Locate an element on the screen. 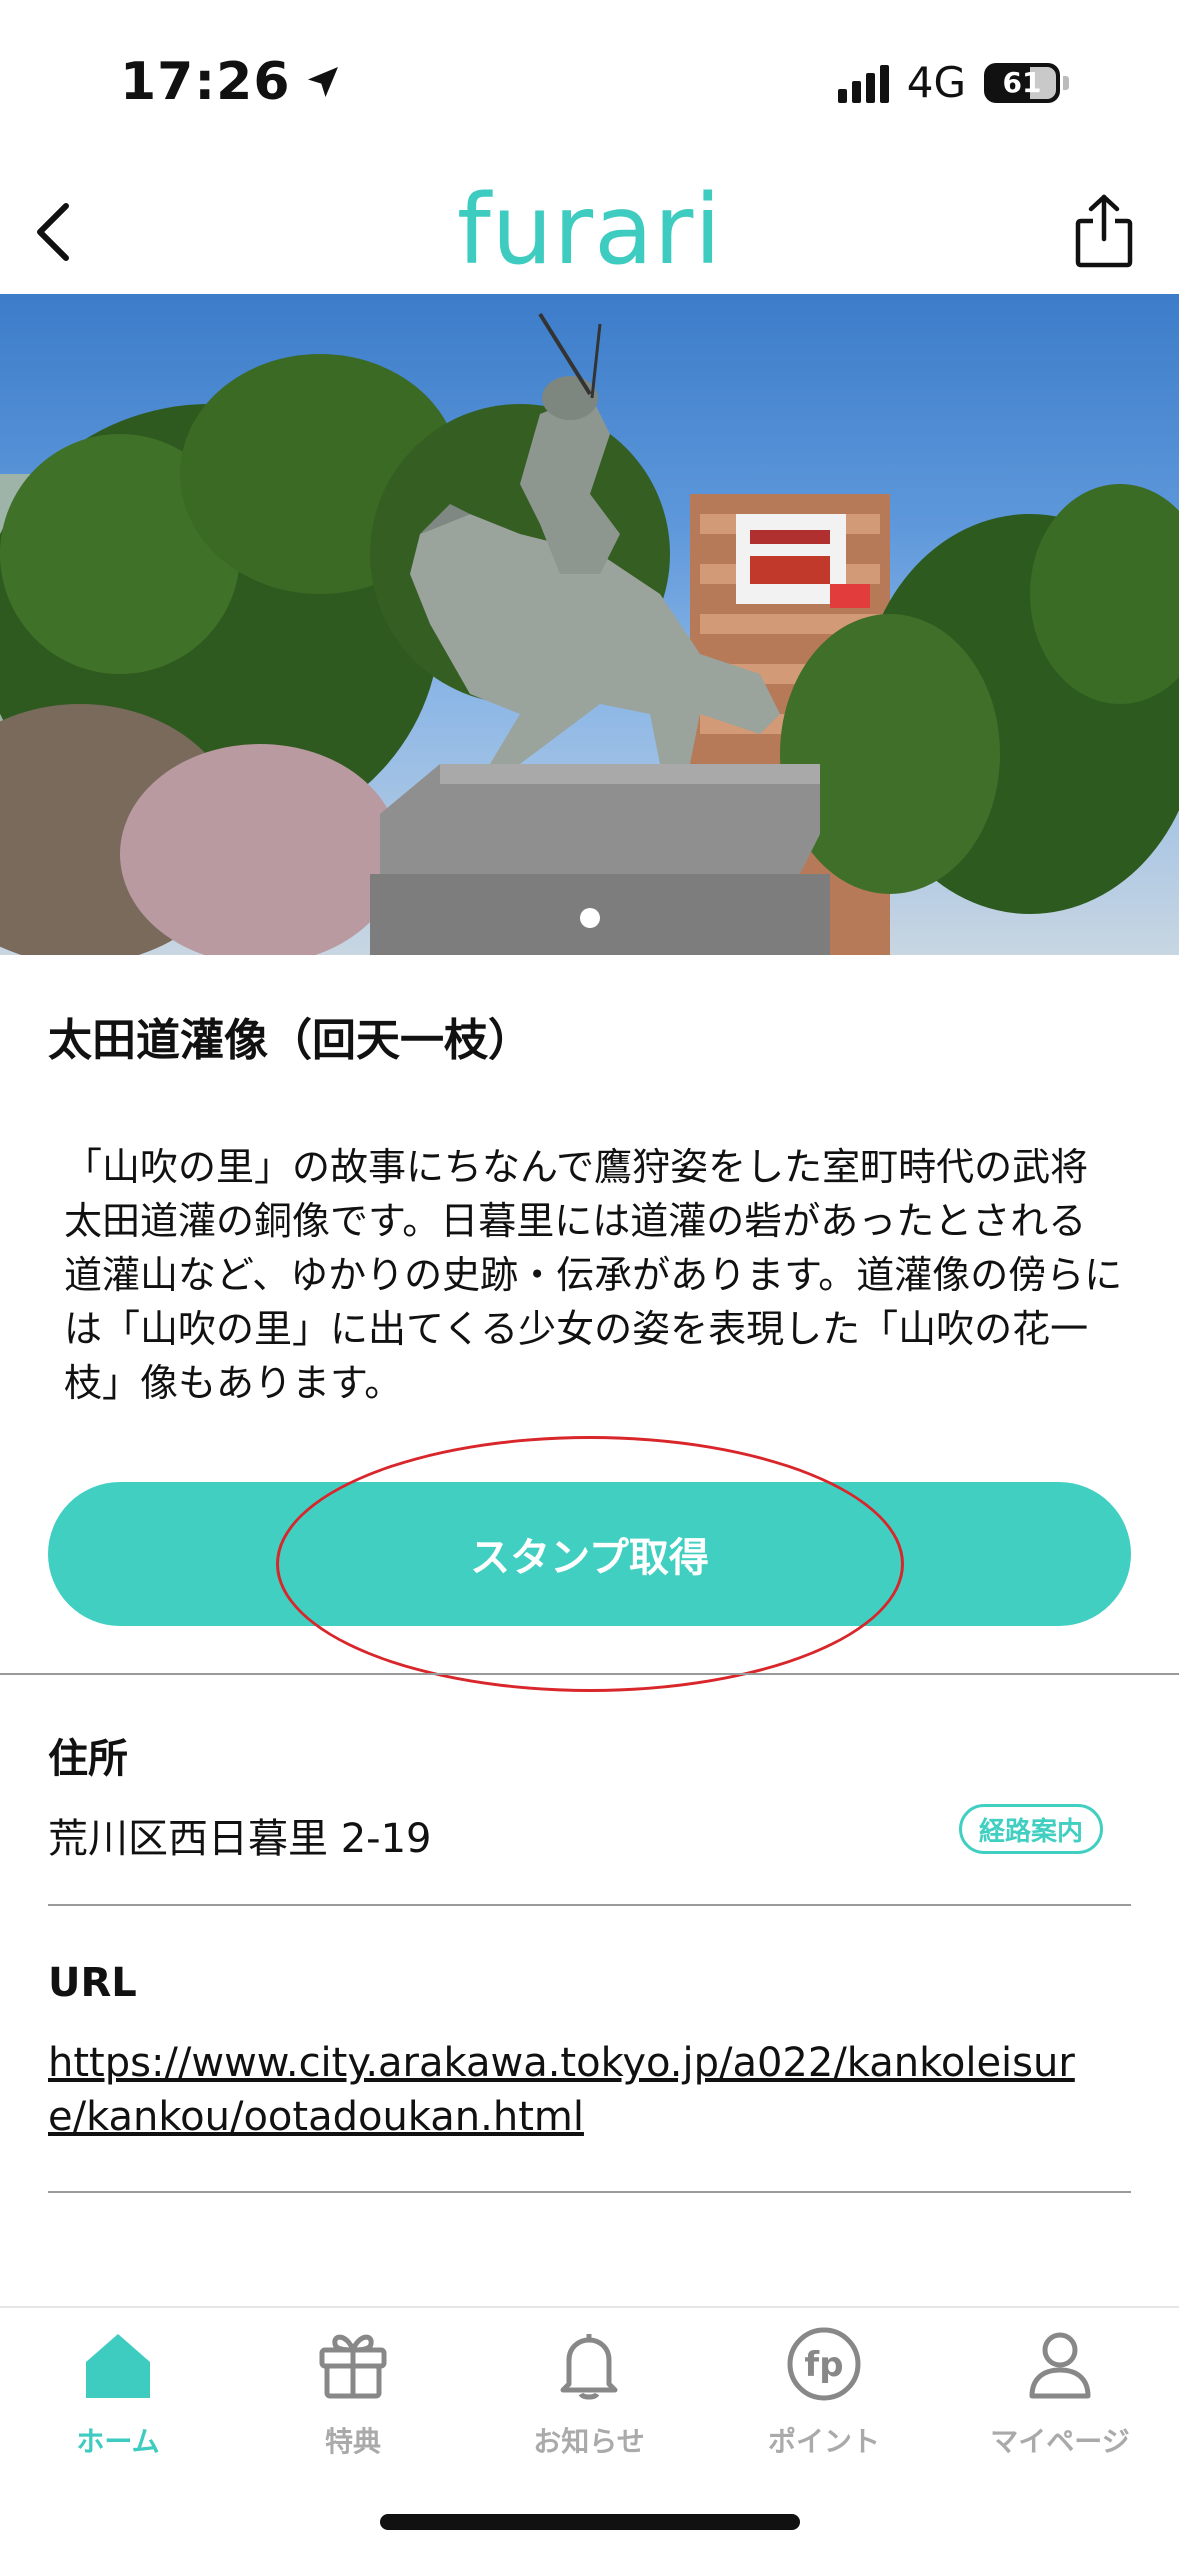 This screenshot has width=1179, height=2556. status-indicators: 4G 61 is located at coordinates (953, 82).